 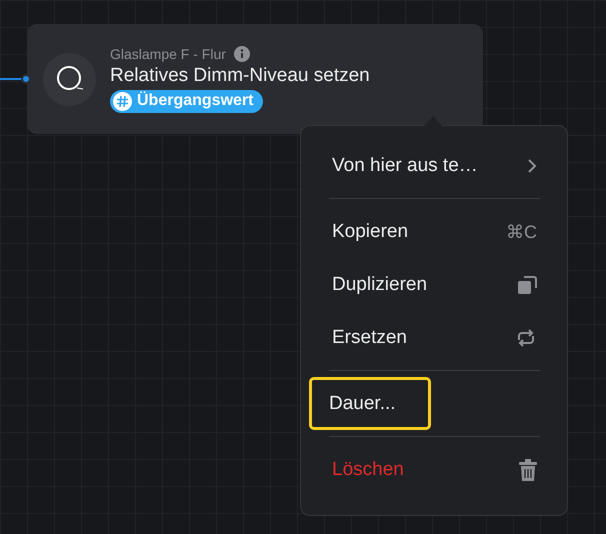 What do you see at coordinates (370, 231) in the screenshot?
I see `menu-item-label: Kopieren` at bounding box center [370, 231].